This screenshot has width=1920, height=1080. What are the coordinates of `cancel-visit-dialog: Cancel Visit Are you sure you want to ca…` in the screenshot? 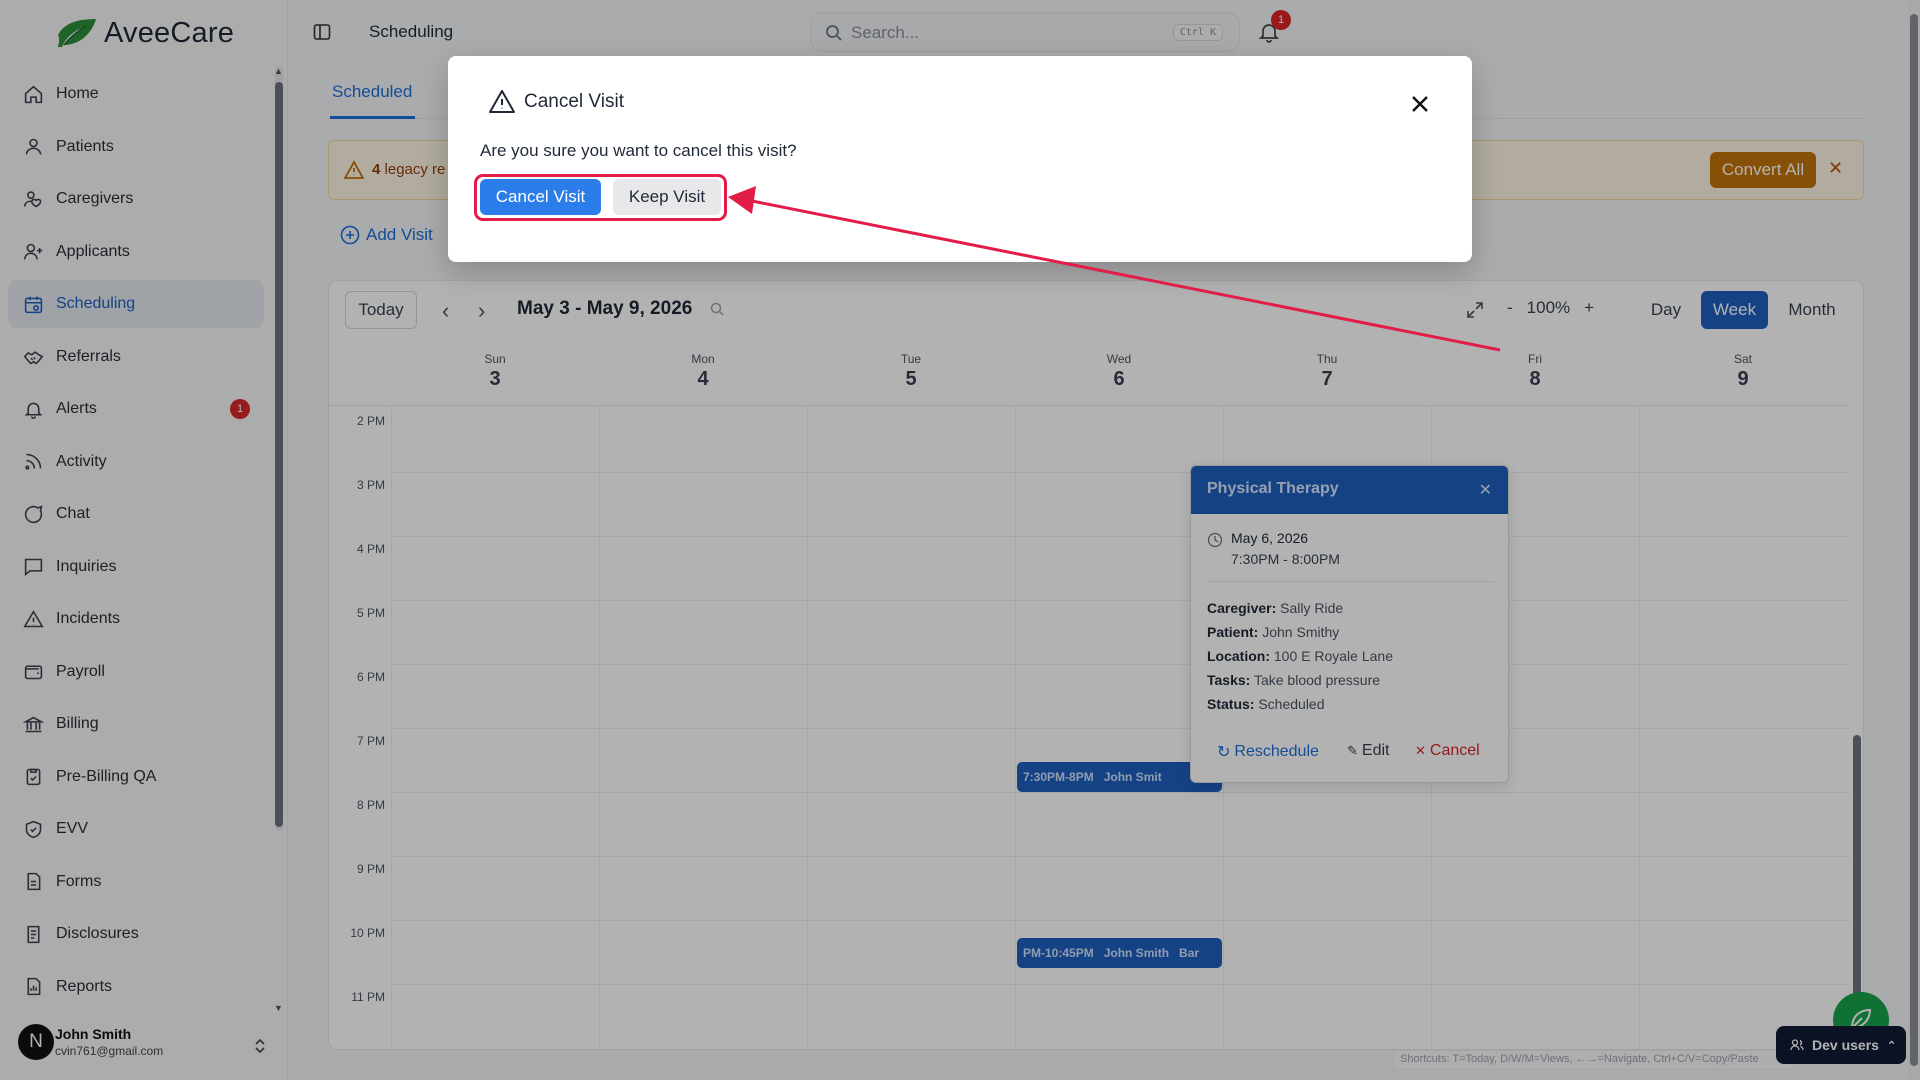 It's located at (960, 159).